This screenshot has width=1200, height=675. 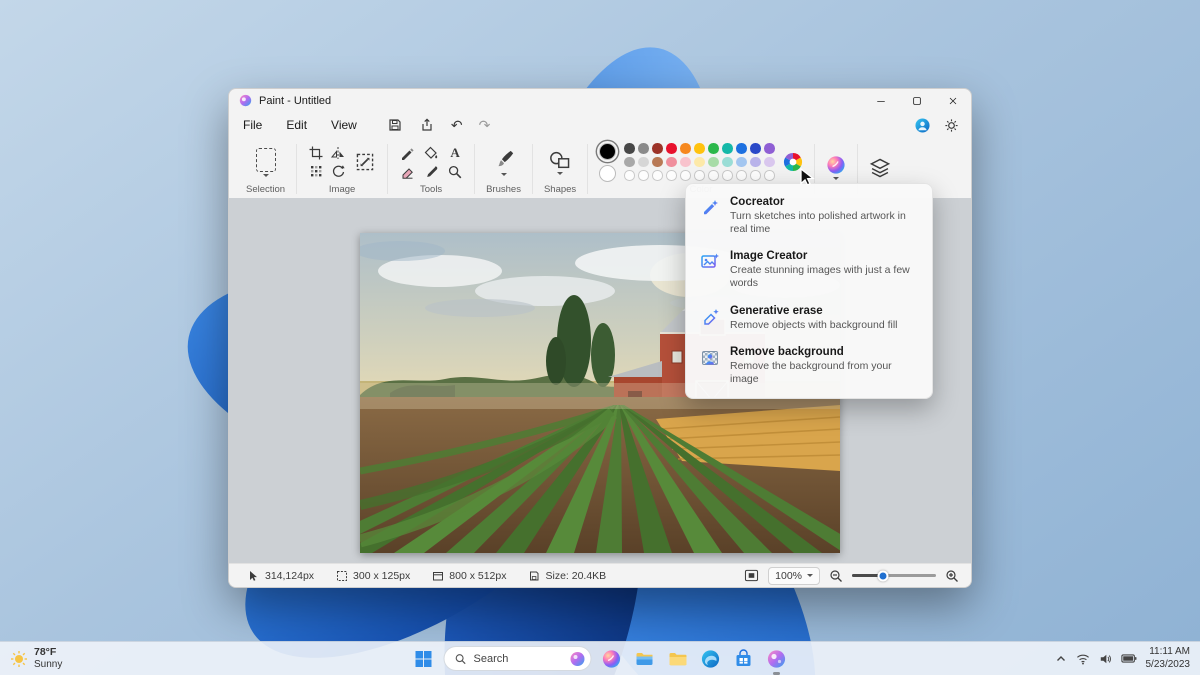 I want to click on brushes-group: Brushes, so click(x=503, y=169).